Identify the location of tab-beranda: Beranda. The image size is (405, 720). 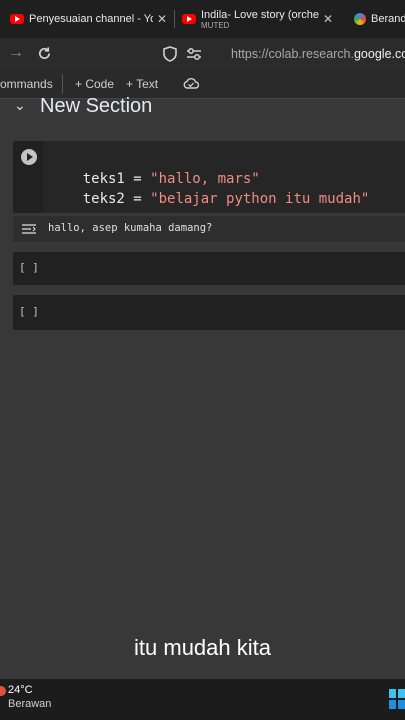
(379, 19).